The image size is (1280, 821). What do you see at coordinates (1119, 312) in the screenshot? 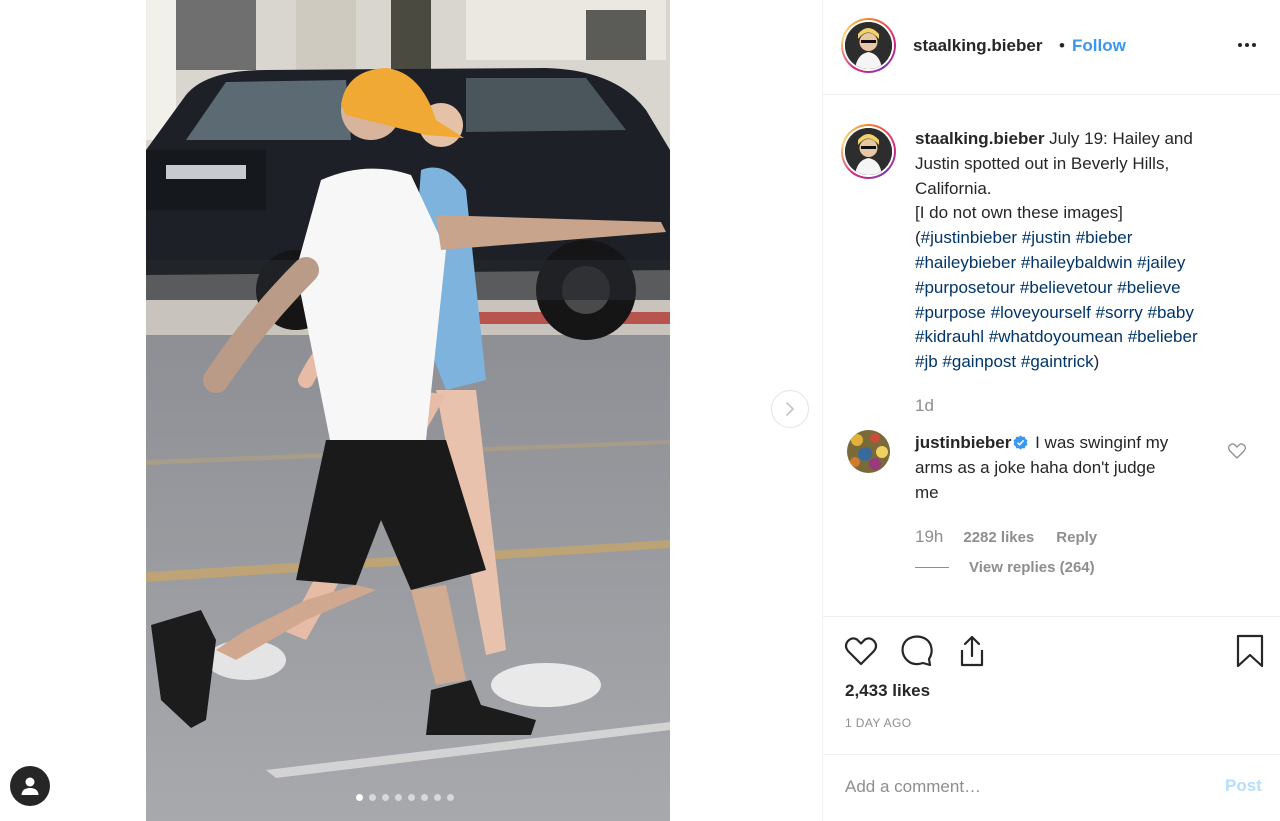
I see `hashtag-link: #sorry` at bounding box center [1119, 312].